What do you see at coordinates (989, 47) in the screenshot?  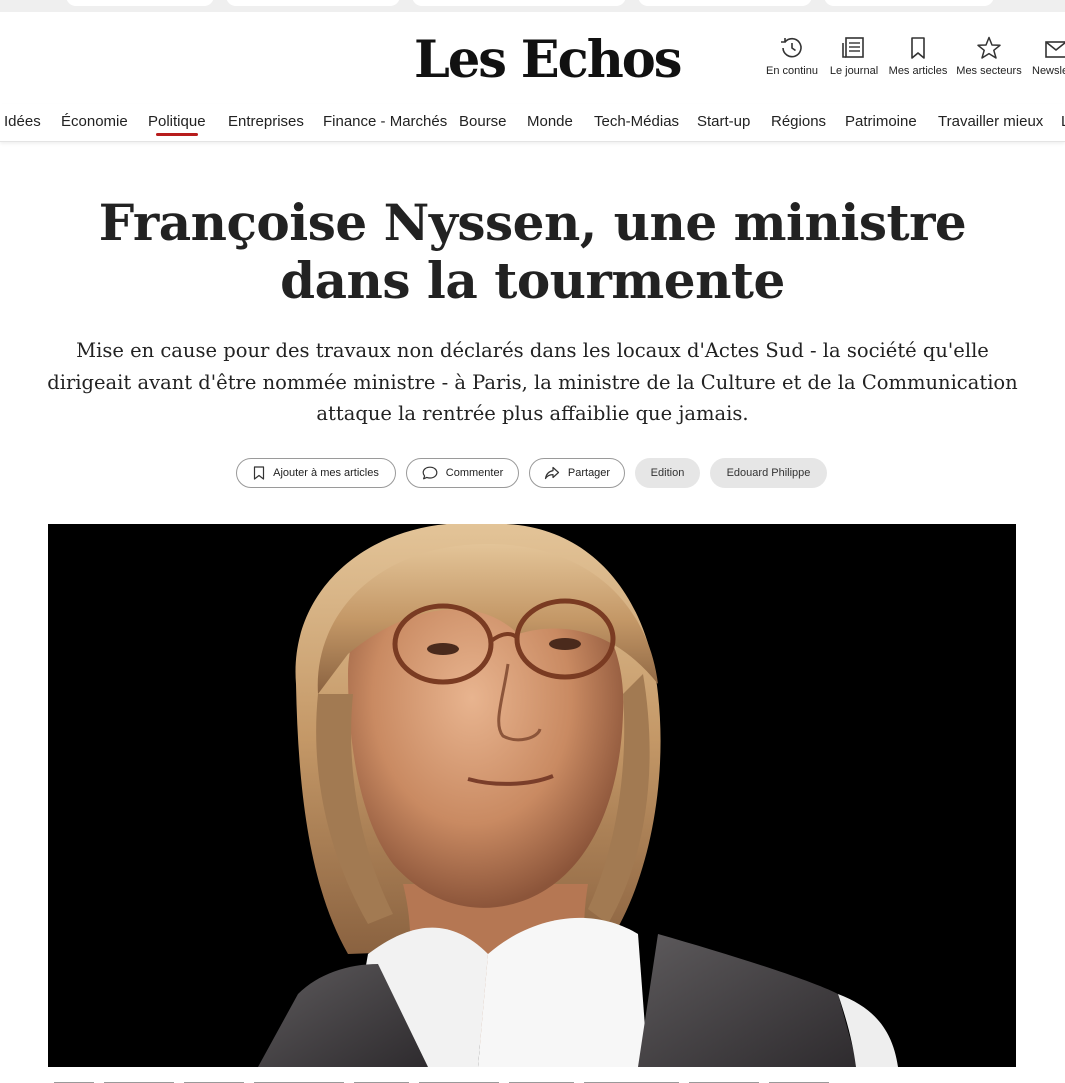 I see `star-icon` at bounding box center [989, 47].